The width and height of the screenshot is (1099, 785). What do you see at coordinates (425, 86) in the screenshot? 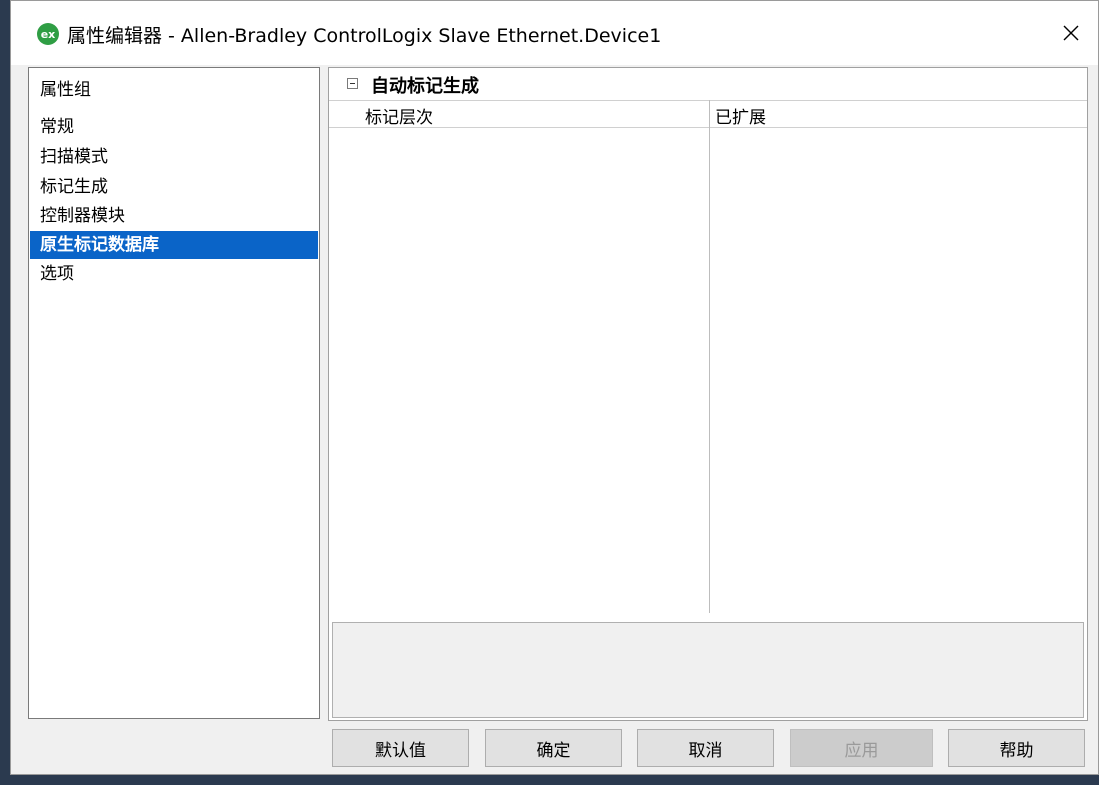
I see `section-title: 自动标记生成` at bounding box center [425, 86].